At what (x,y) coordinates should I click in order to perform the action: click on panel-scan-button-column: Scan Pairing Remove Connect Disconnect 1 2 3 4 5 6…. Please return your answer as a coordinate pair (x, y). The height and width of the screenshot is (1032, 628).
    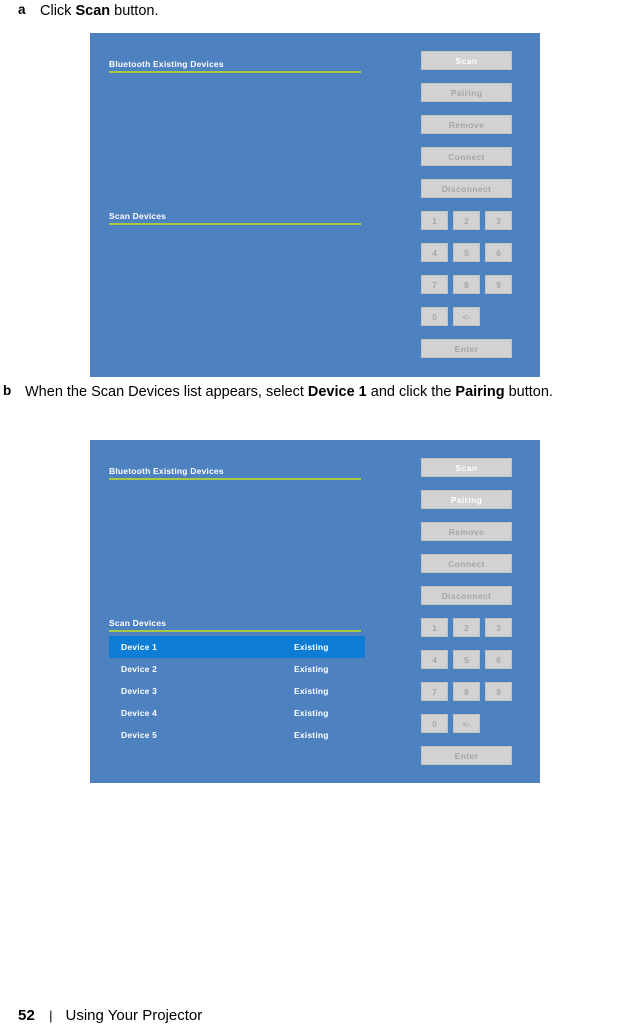
    Looking at the image, I should click on (476, 205).